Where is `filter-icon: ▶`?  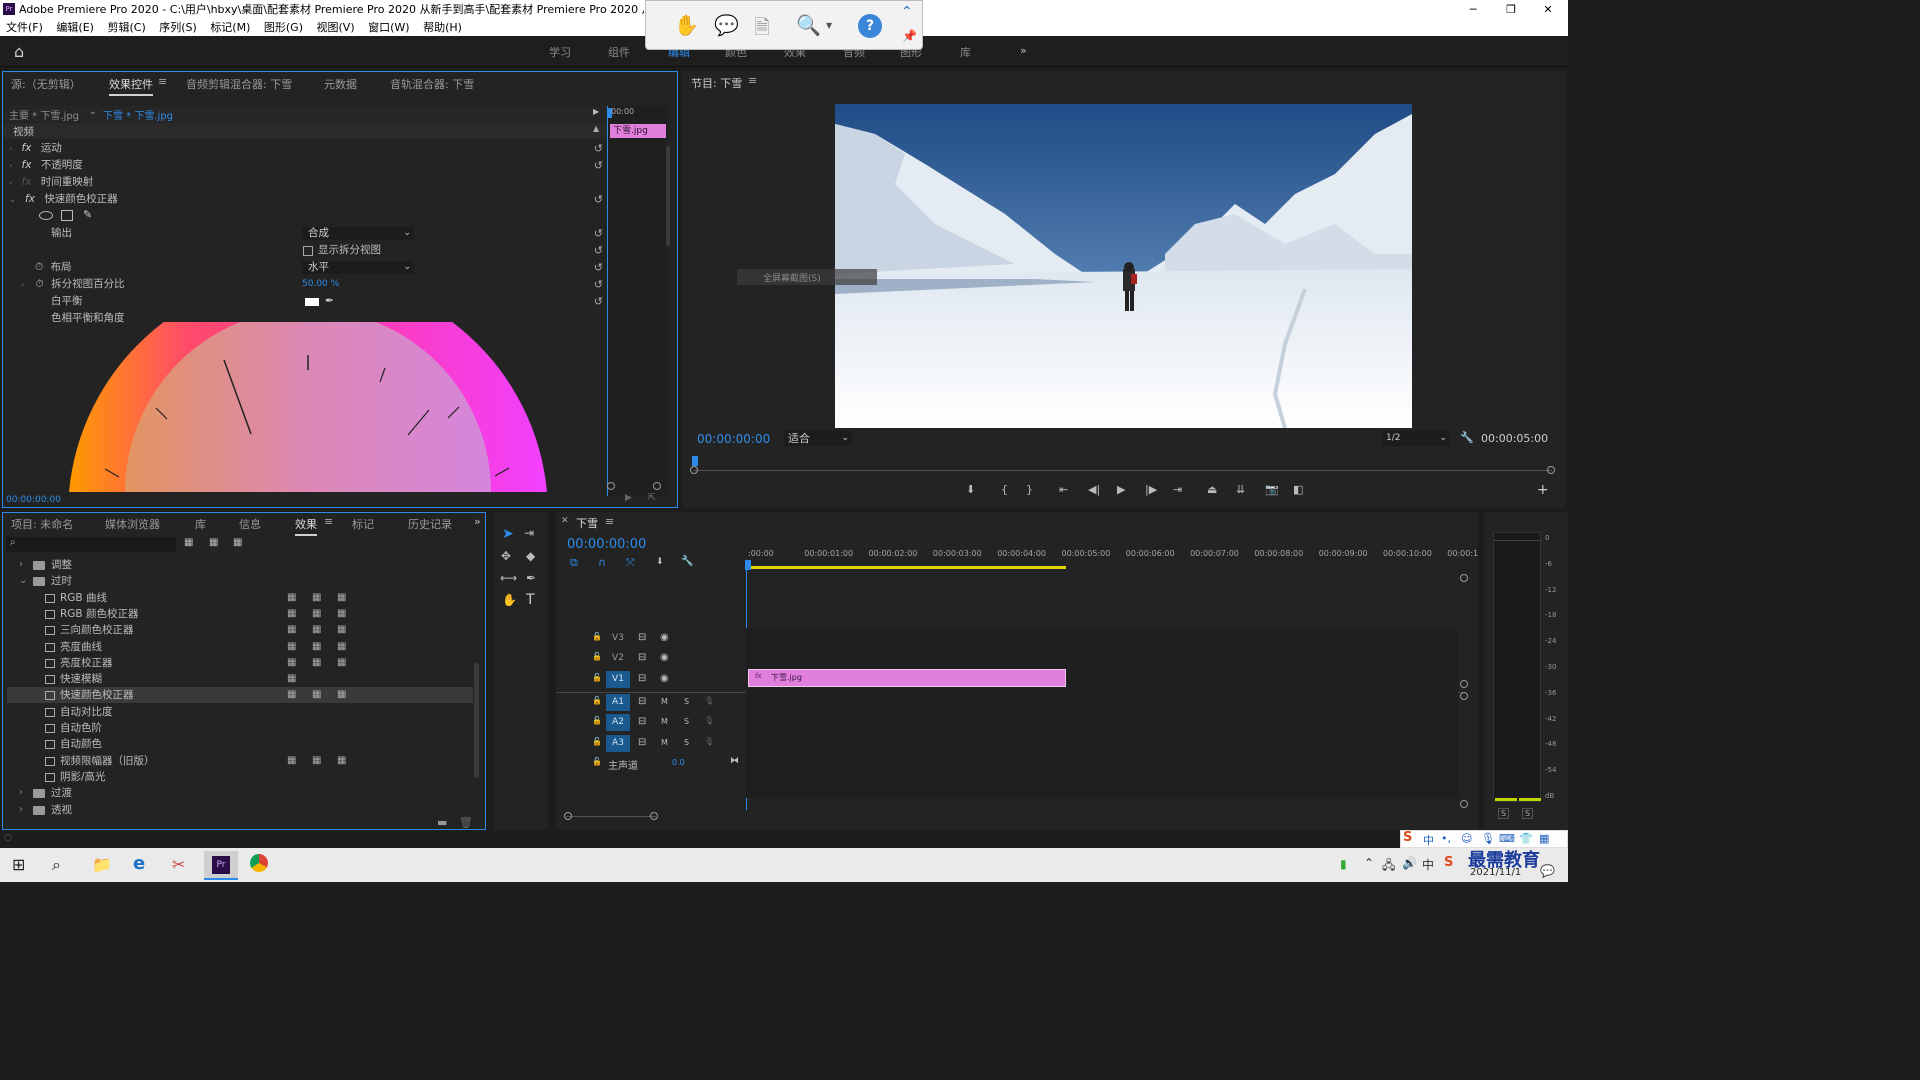 filter-icon: ▶ is located at coordinates (628, 498).